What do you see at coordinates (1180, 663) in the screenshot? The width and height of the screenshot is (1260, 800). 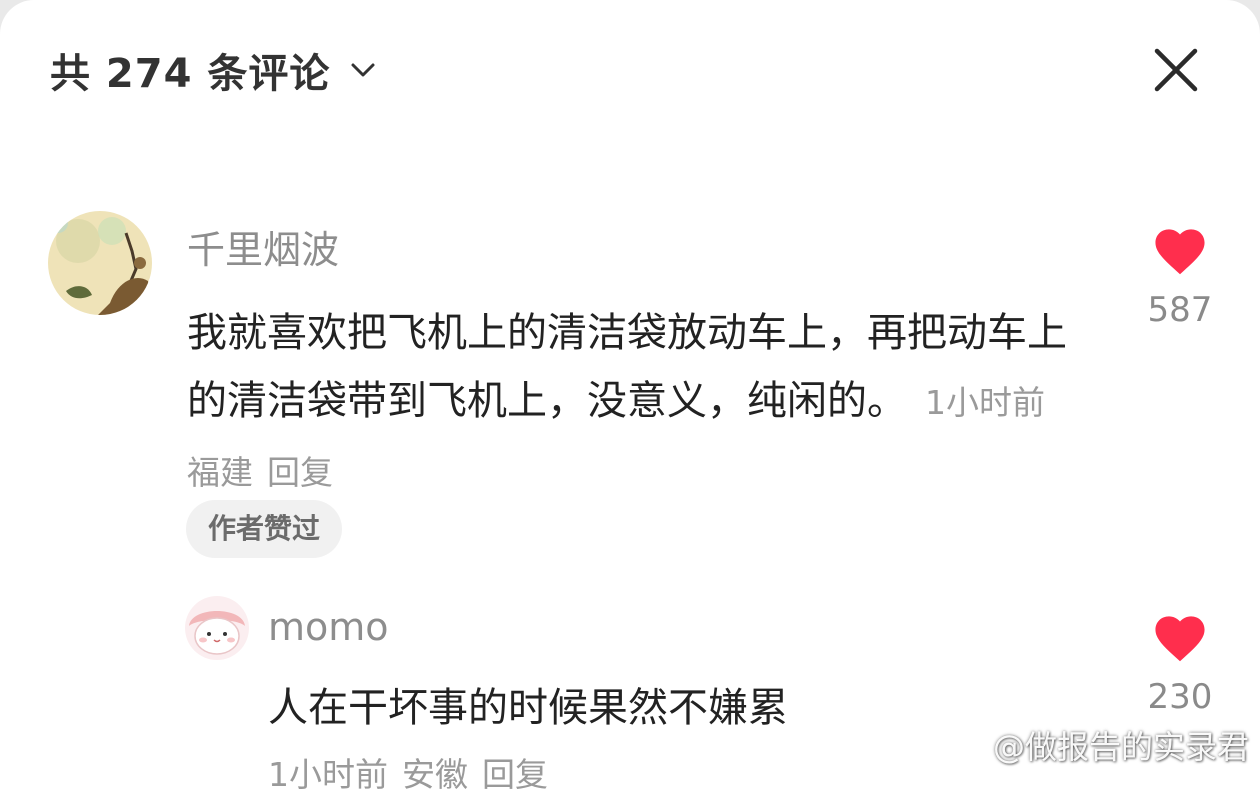 I see `reply-like-button: 230` at bounding box center [1180, 663].